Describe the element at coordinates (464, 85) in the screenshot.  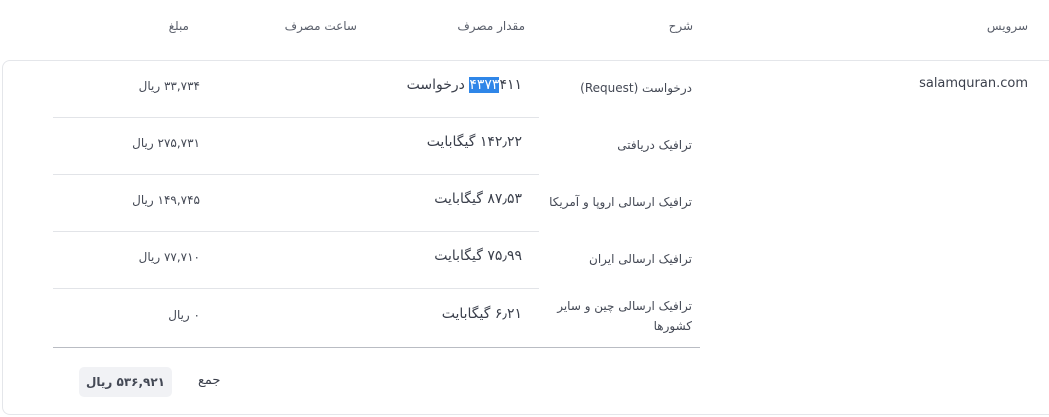
I see `usage-text-post: ۴۱۱ درخواست` at that location.